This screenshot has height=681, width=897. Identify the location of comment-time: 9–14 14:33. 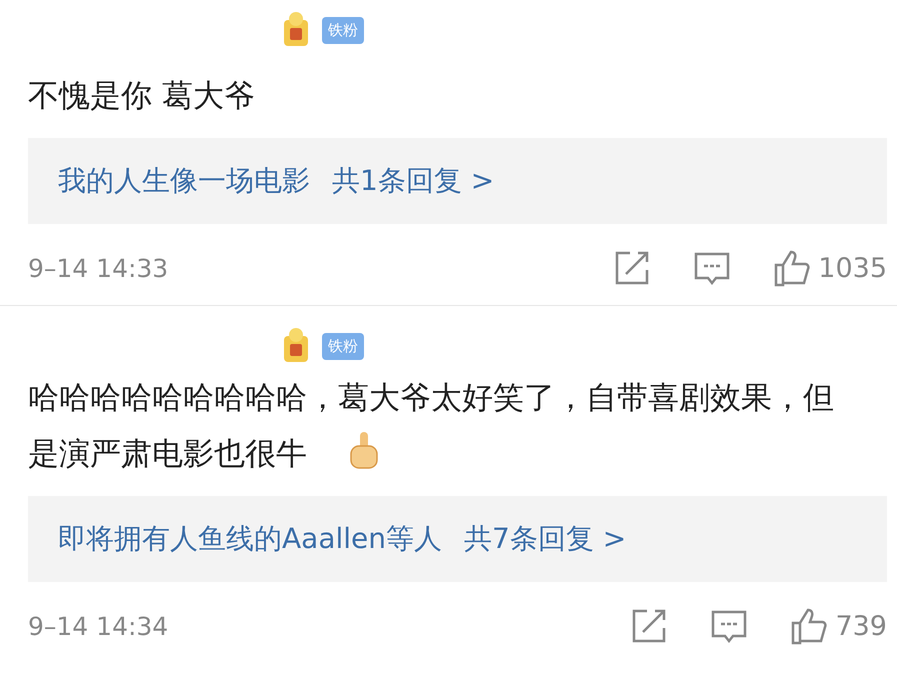
(99, 268).